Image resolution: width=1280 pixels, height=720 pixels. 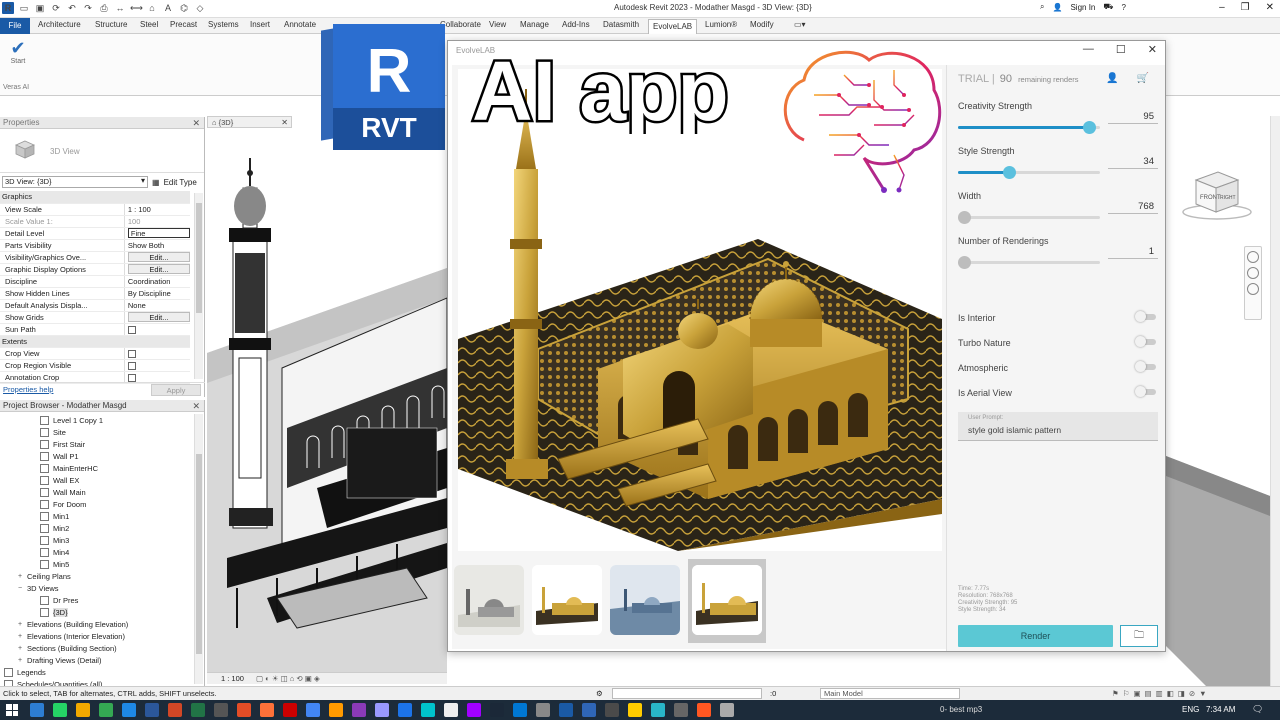 I want to click on cart-icon: 🛒, so click(x=1143, y=78).